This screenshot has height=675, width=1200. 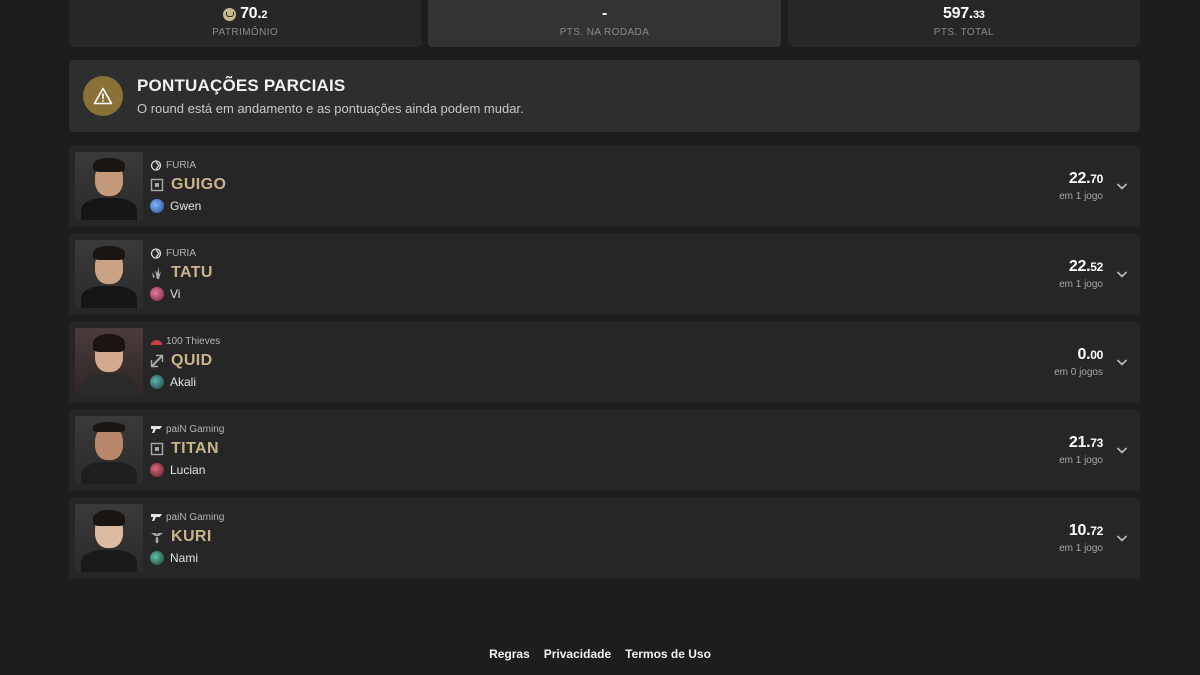 I want to click on player-score: 10. 72 em 1 jogo, so click(x=1081, y=538).